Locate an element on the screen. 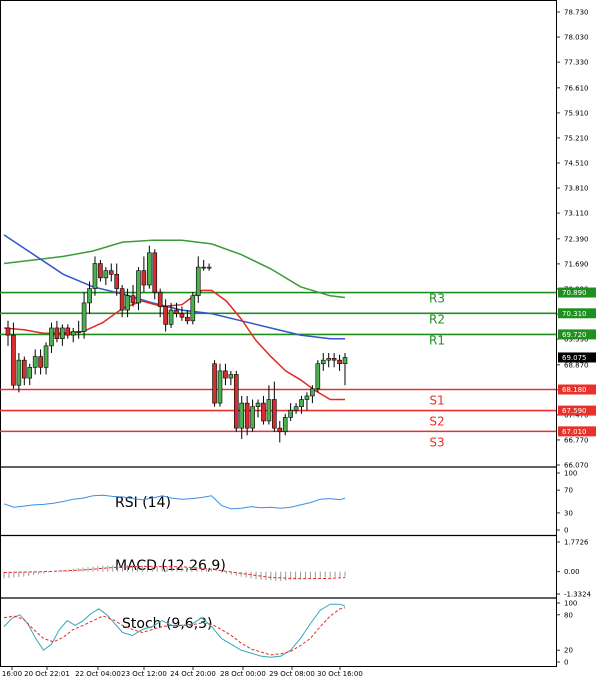 This screenshot has width=600, height=682. x-tick-label: 20 Oct 22:01 is located at coordinates (47, 674).